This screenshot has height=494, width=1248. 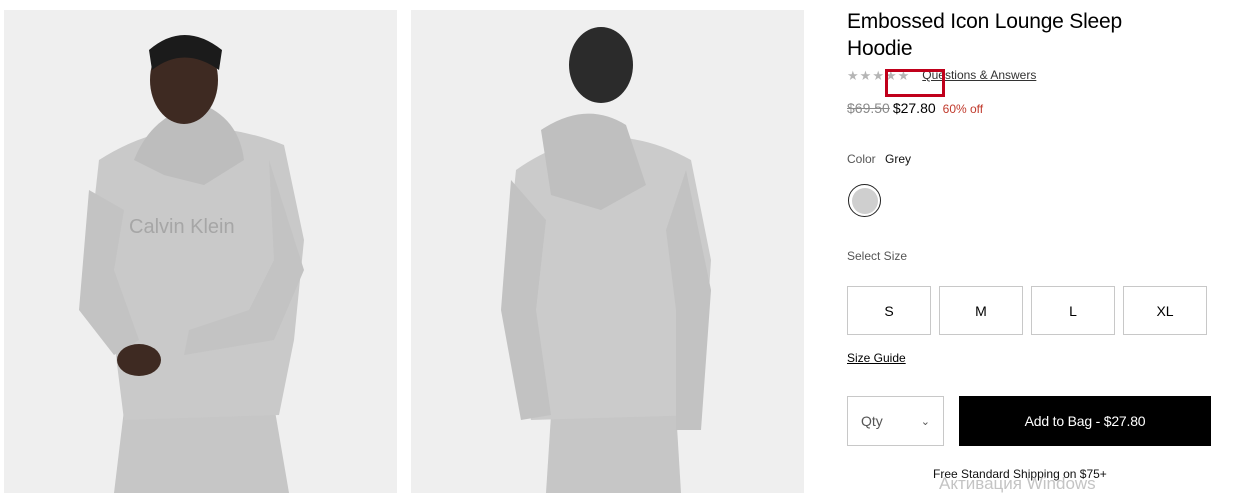 I want to click on swatch-fill, so click(x=864, y=200).